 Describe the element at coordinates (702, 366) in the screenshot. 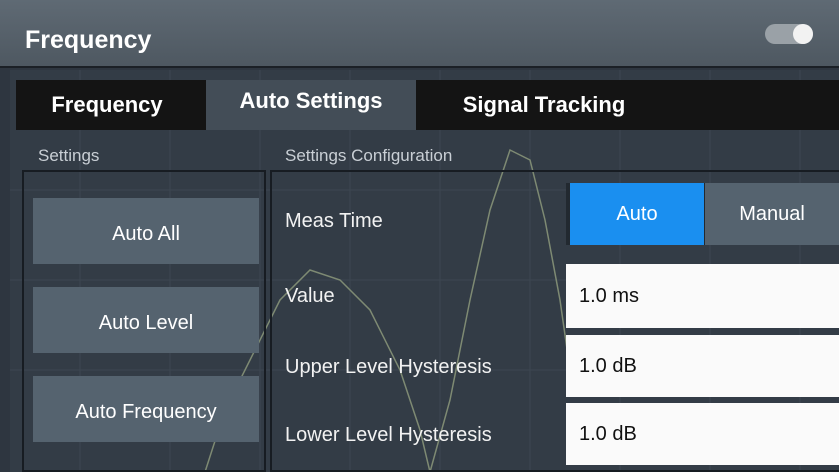

I see `upper-level-hysteresis-input: 1.0 dB` at that location.